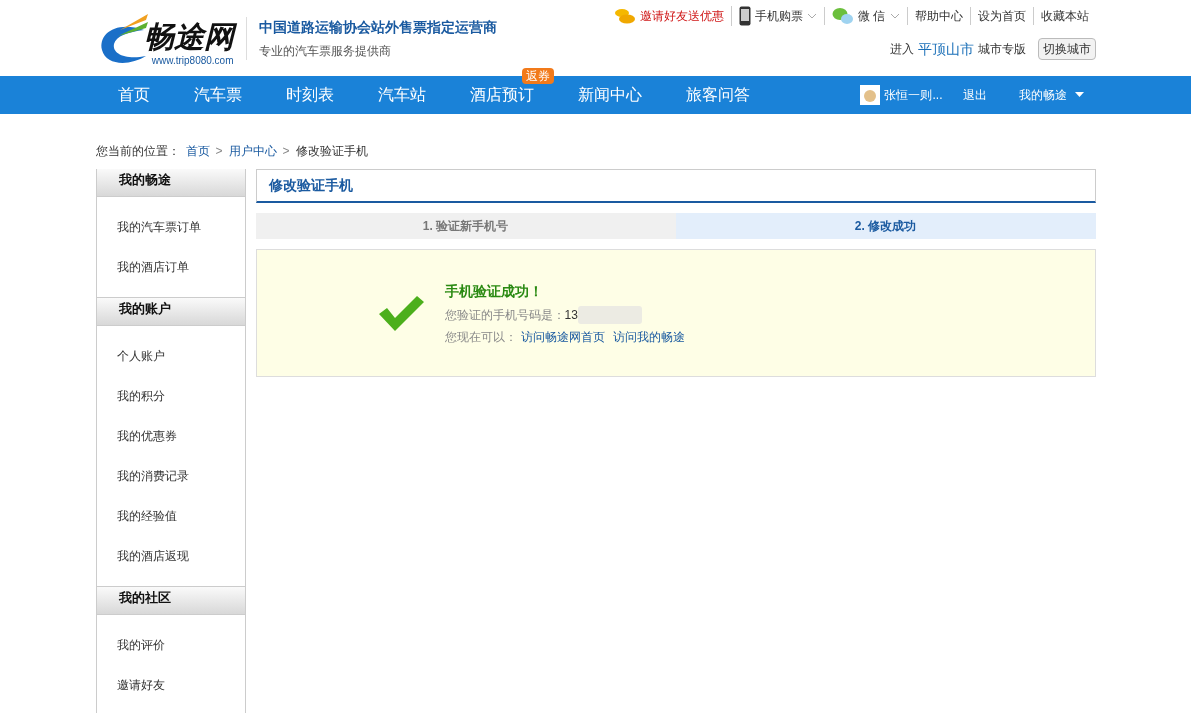 This screenshot has width=1191, height=713. Describe the element at coordinates (682, 16) in the screenshot. I see `top-link: 邀请好友送优惠` at that location.